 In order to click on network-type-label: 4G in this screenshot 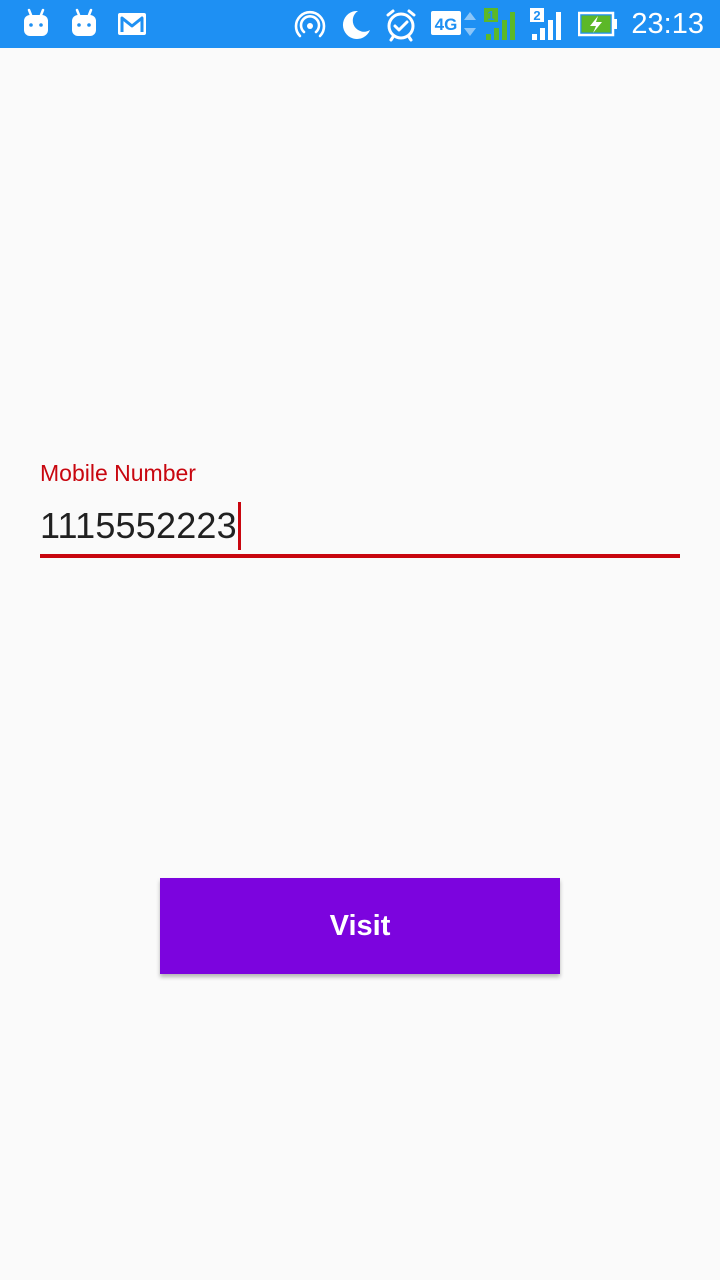, I will do `click(446, 24)`.